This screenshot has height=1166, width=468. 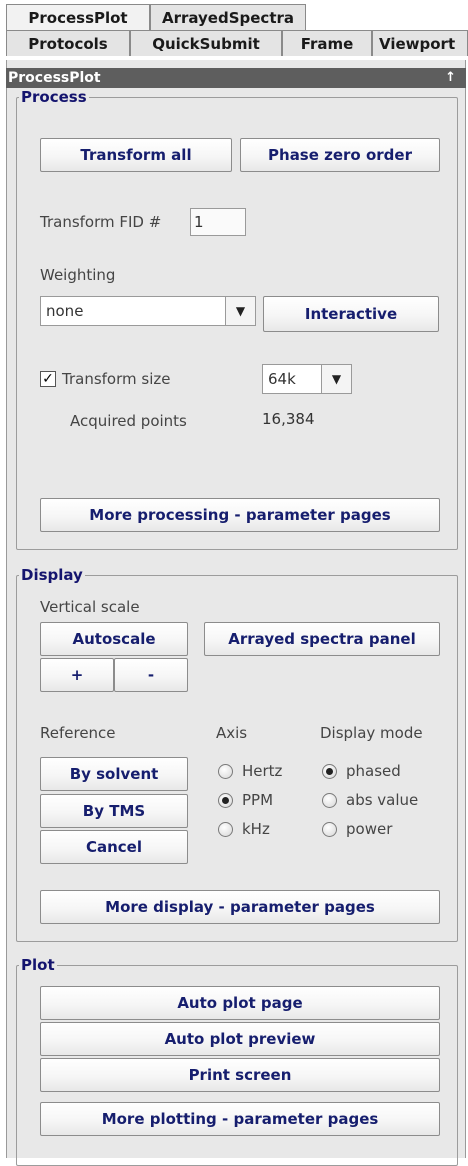 What do you see at coordinates (225, 829) in the screenshot?
I see `axis-radio-khz` at bounding box center [225, 829].